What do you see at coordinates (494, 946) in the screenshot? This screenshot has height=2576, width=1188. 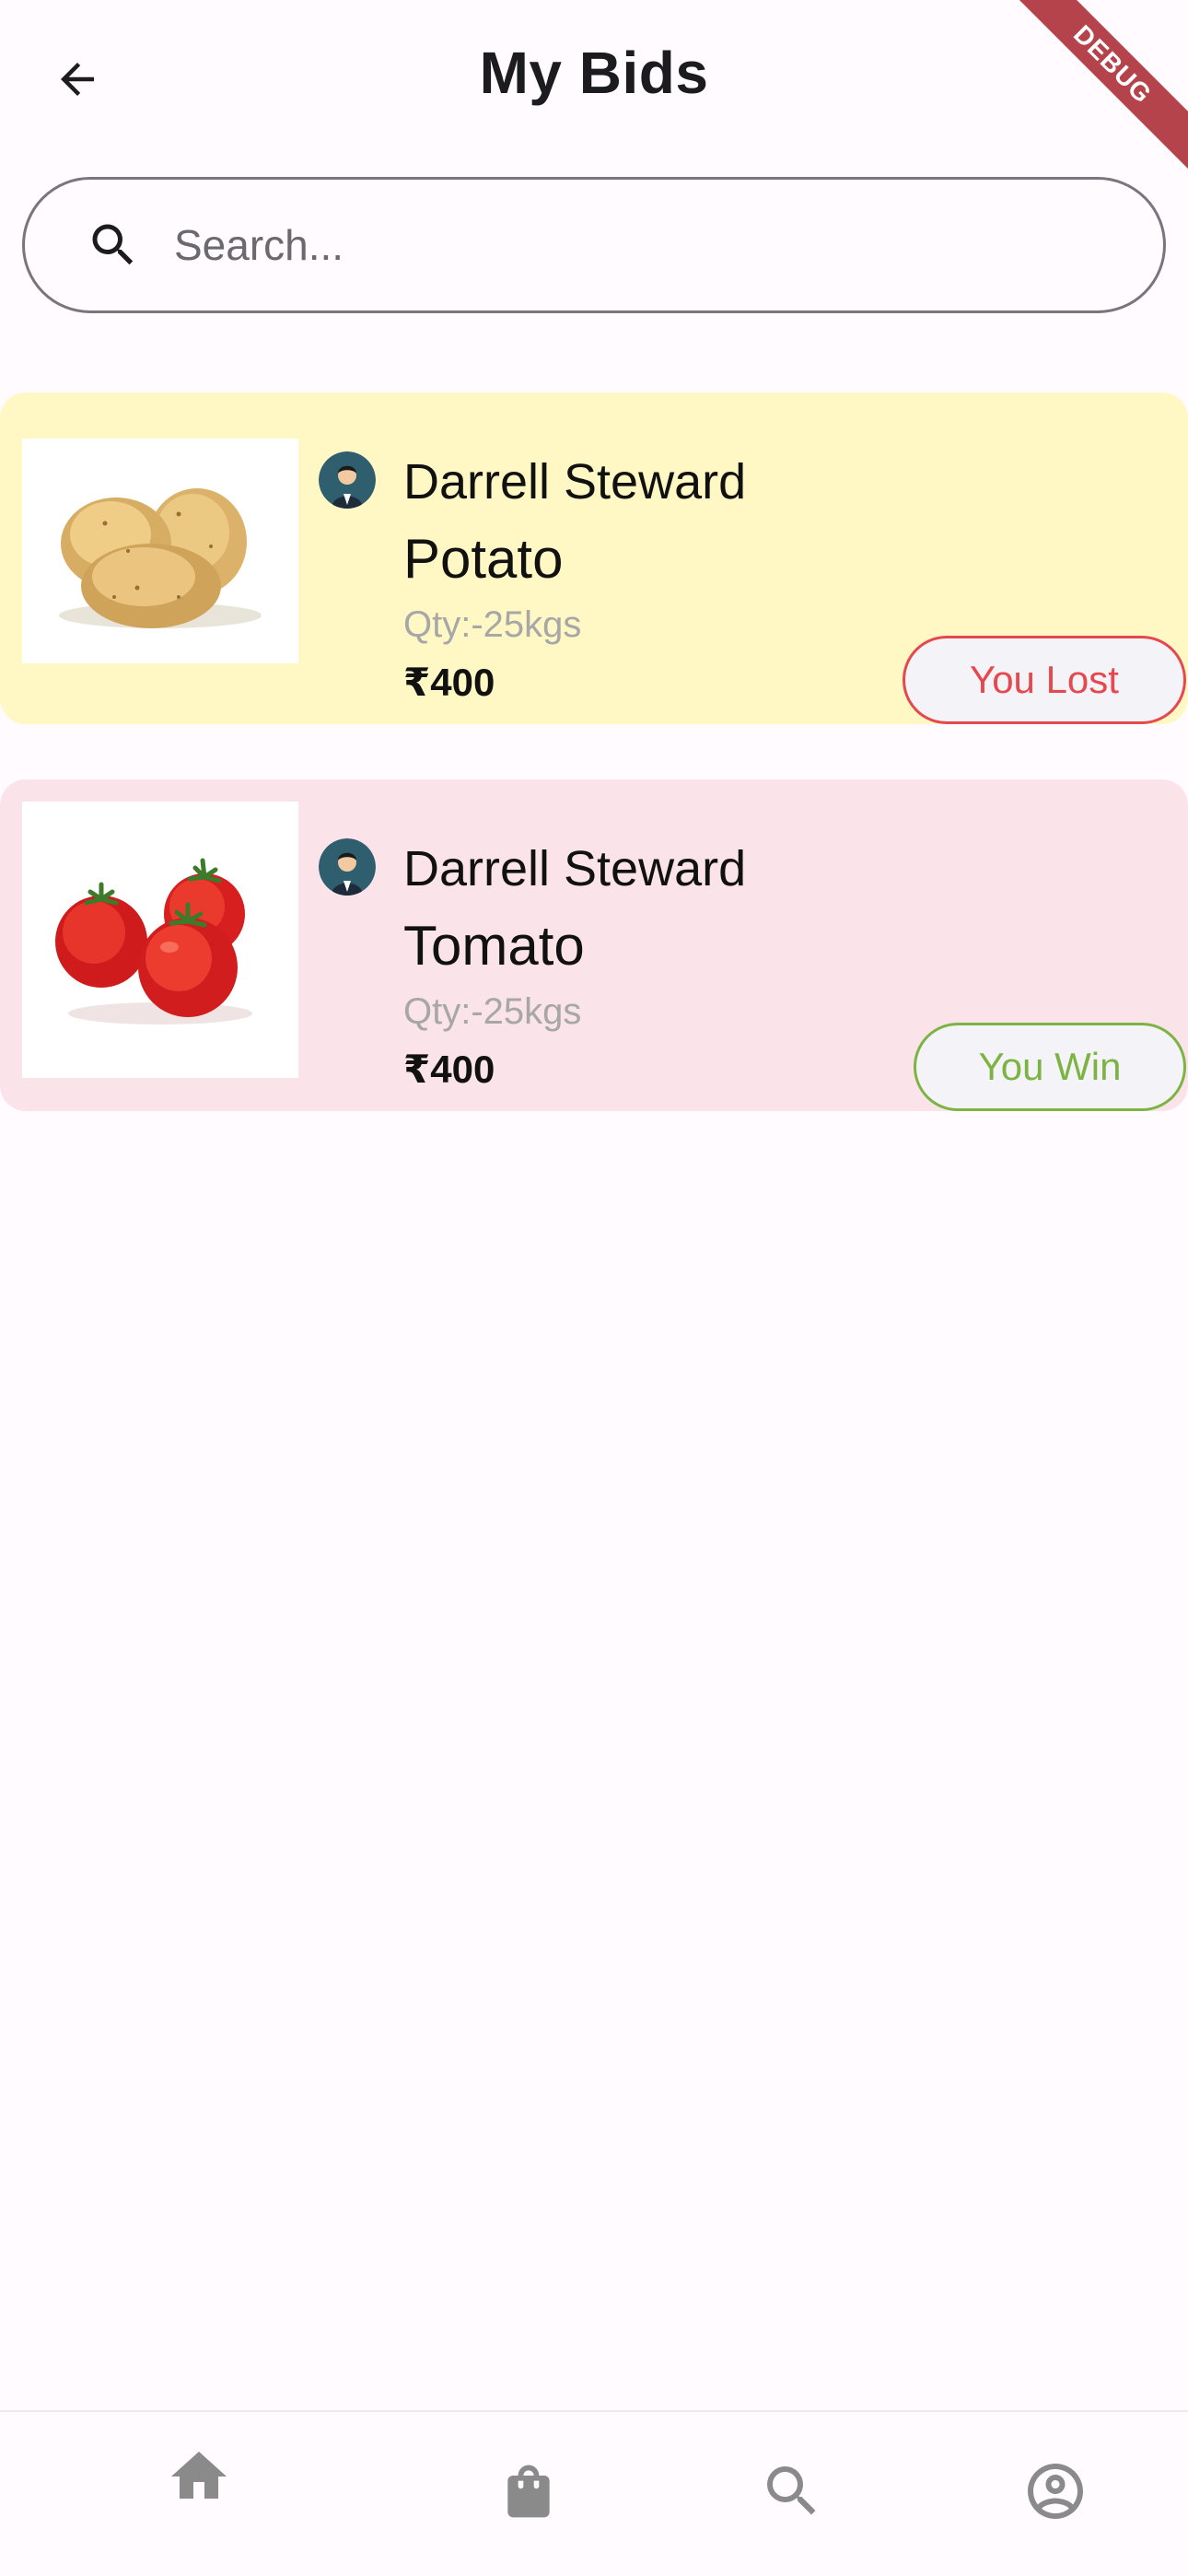 I see `product-name: Tomato` at bounding box center [494, 946].